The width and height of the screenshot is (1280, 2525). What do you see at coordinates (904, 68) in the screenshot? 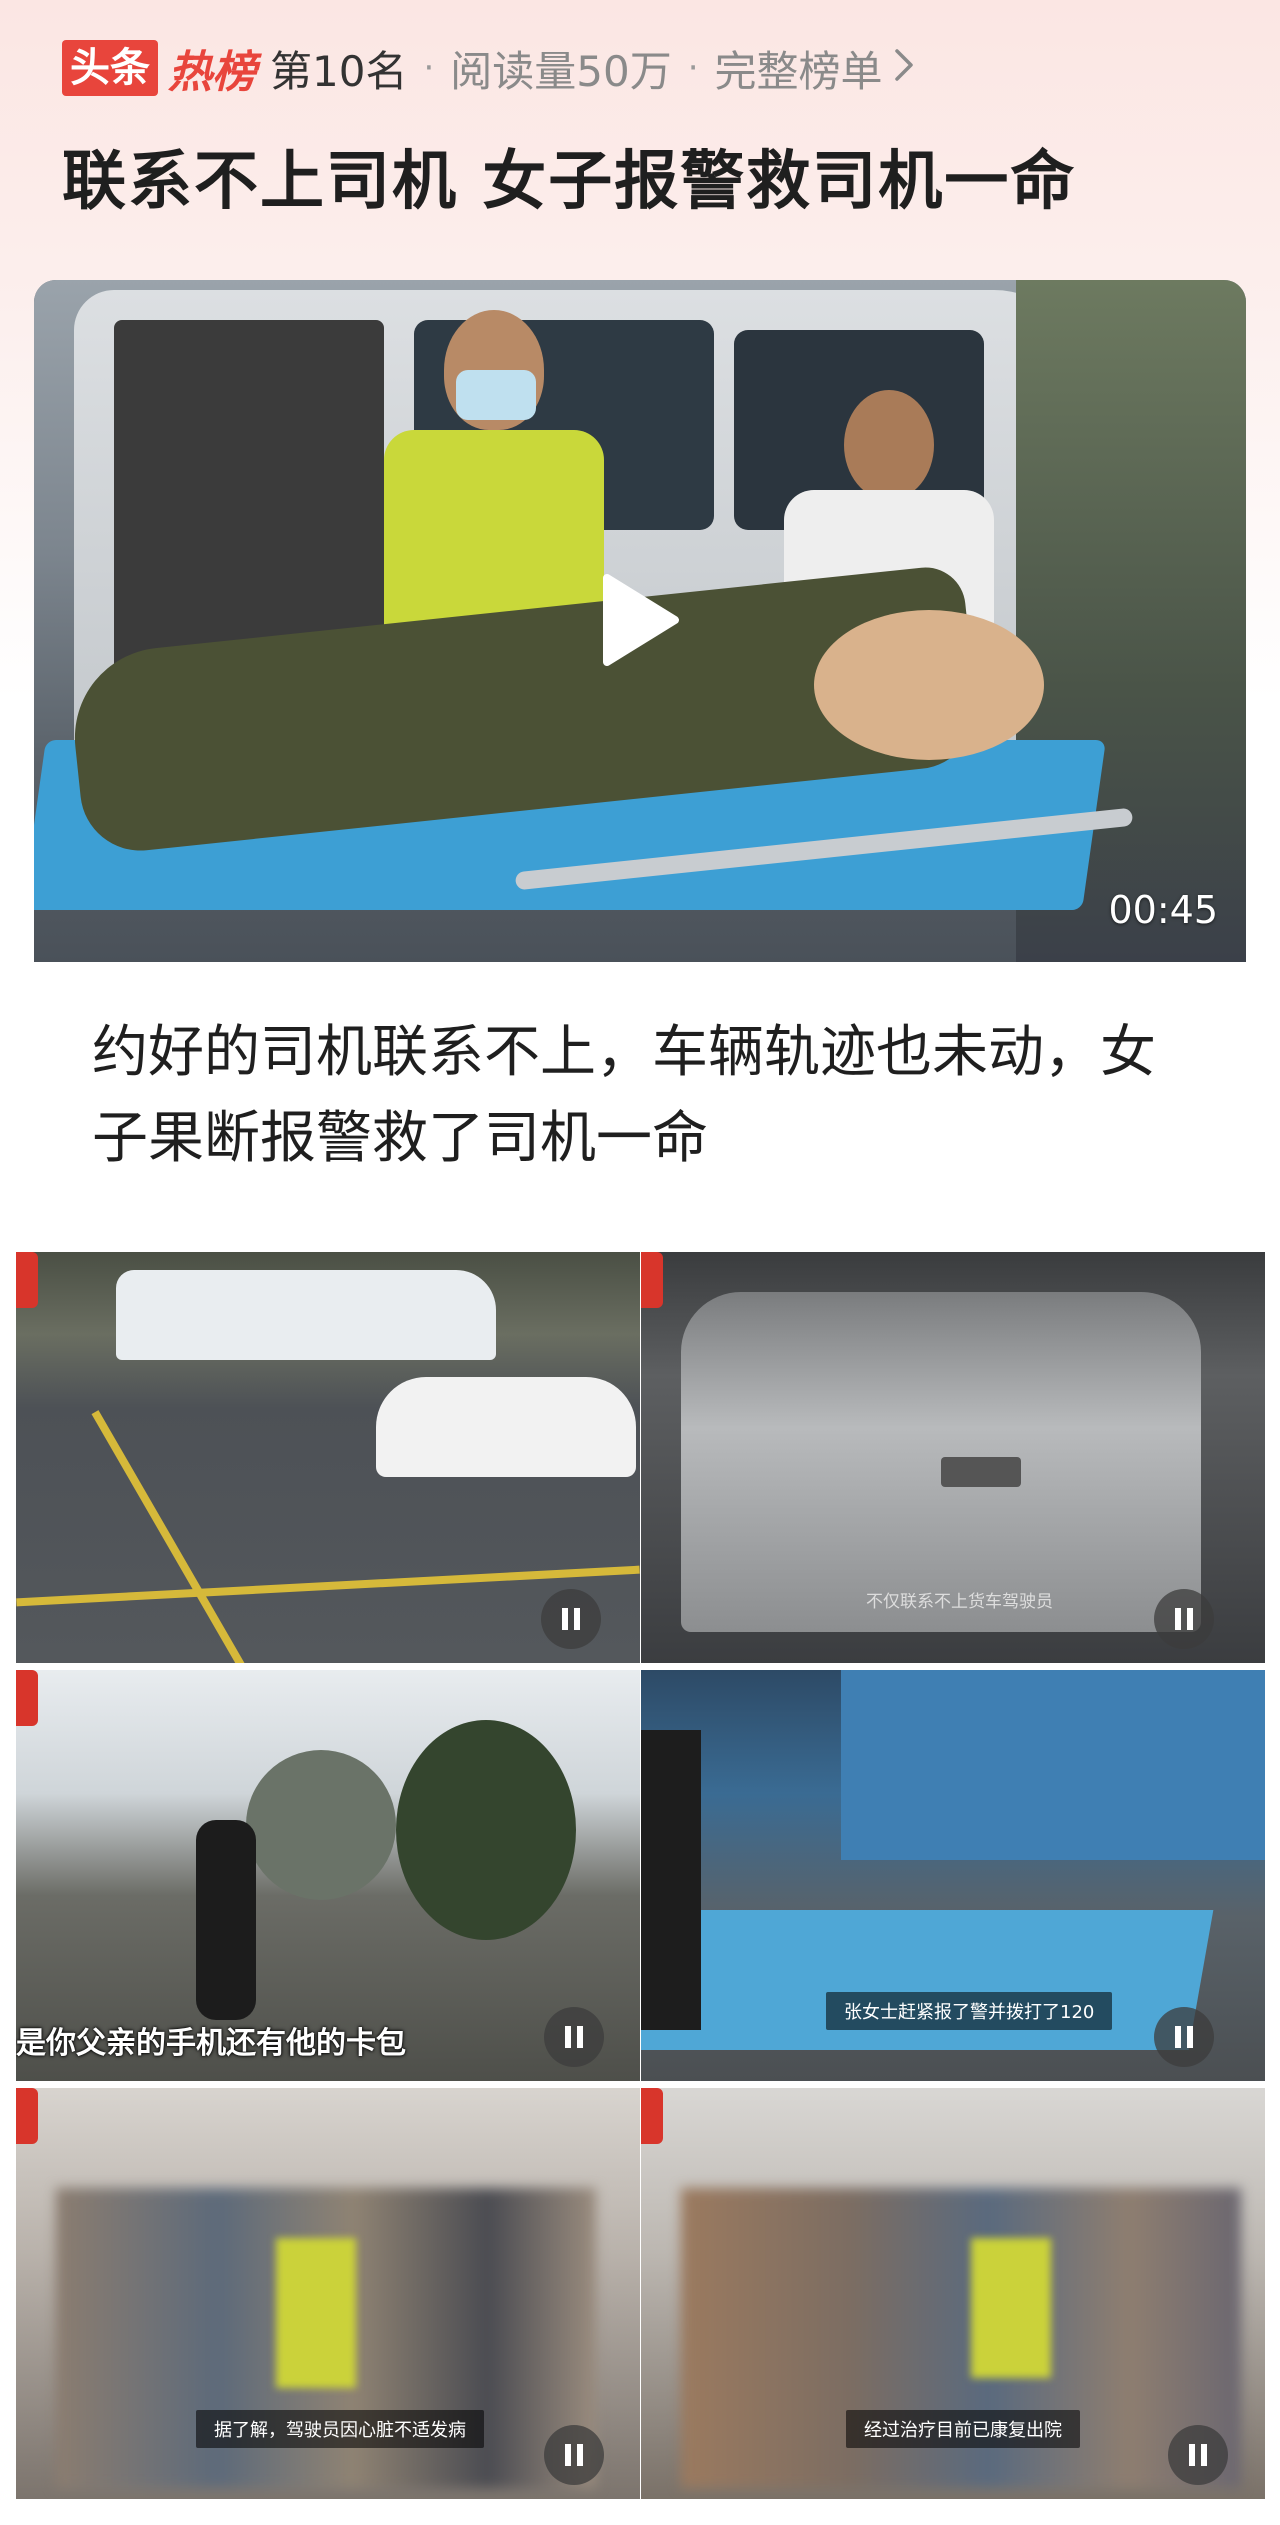
I see `chevron-right-icon` at bounding box center [904, 68].